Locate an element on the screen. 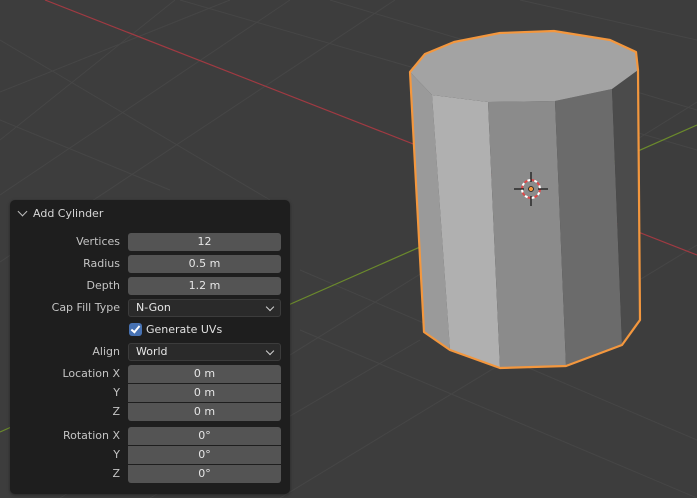  location-z-field: 0 m is located at coordinates (204, 412).